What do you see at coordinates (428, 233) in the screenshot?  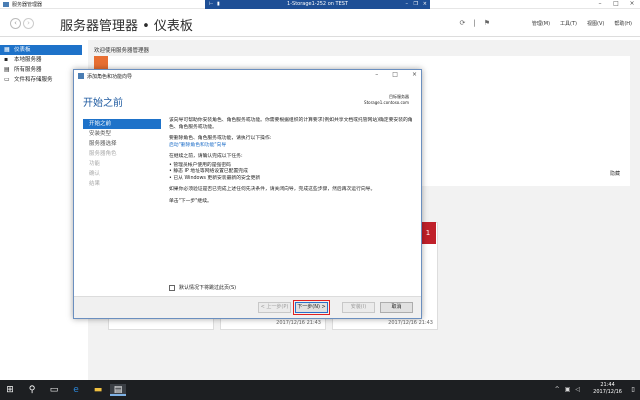 I see `alert-count-badge: 1` at bounding box center [428, 233].